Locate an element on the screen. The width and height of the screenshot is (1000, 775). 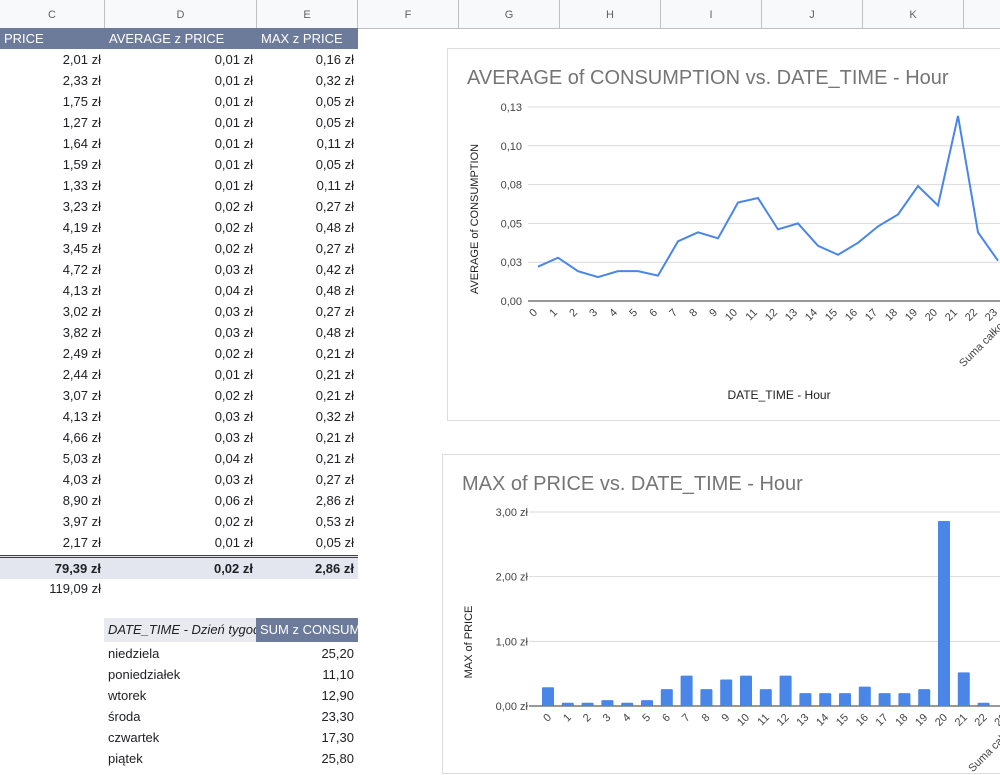
column-header-i: I is located at coordinates (711, 14).